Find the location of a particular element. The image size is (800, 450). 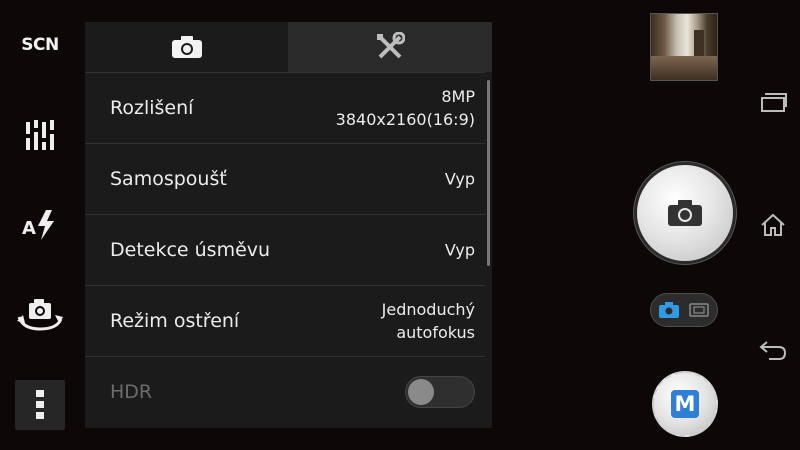

shutter-button is located at coordinates (685, 213).